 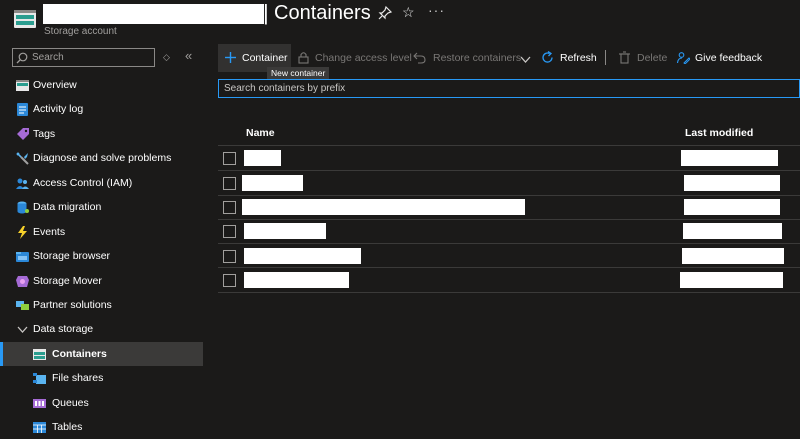 What do you see at coordinates (22, 158) in the screenshot?
I see `wrench-icon` at bounding box center [22, 158].